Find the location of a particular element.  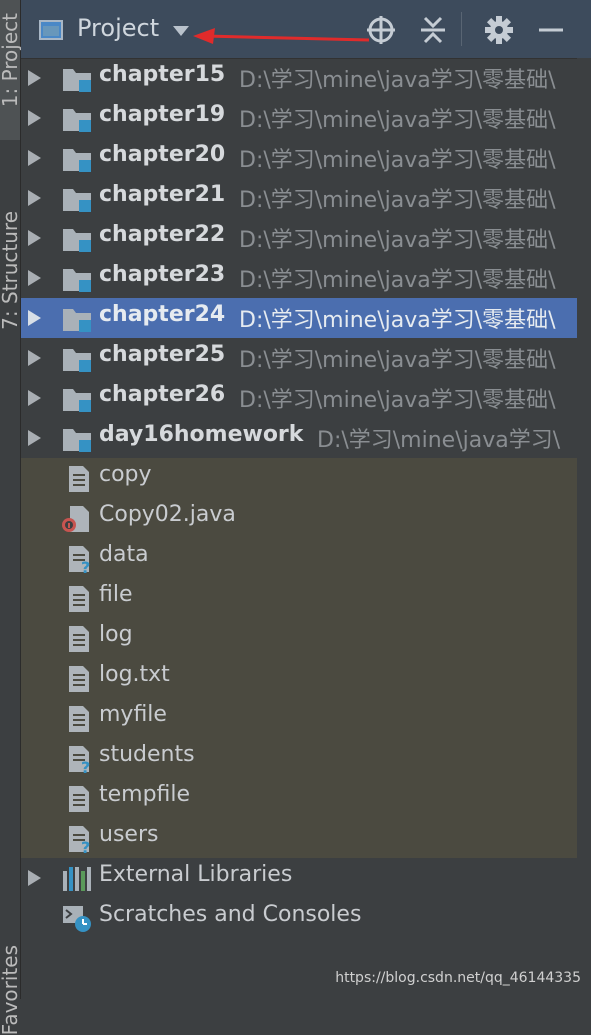

module-name: day16homework is located at coordinates (201, 434).